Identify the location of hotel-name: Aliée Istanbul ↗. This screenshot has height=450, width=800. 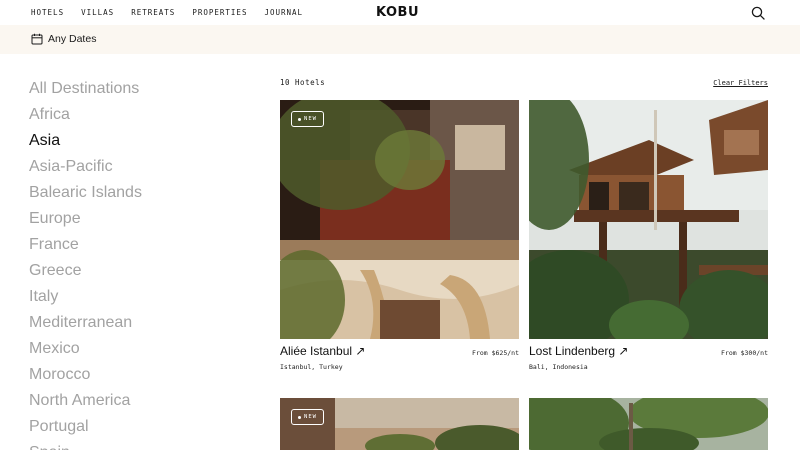
(322, 351).